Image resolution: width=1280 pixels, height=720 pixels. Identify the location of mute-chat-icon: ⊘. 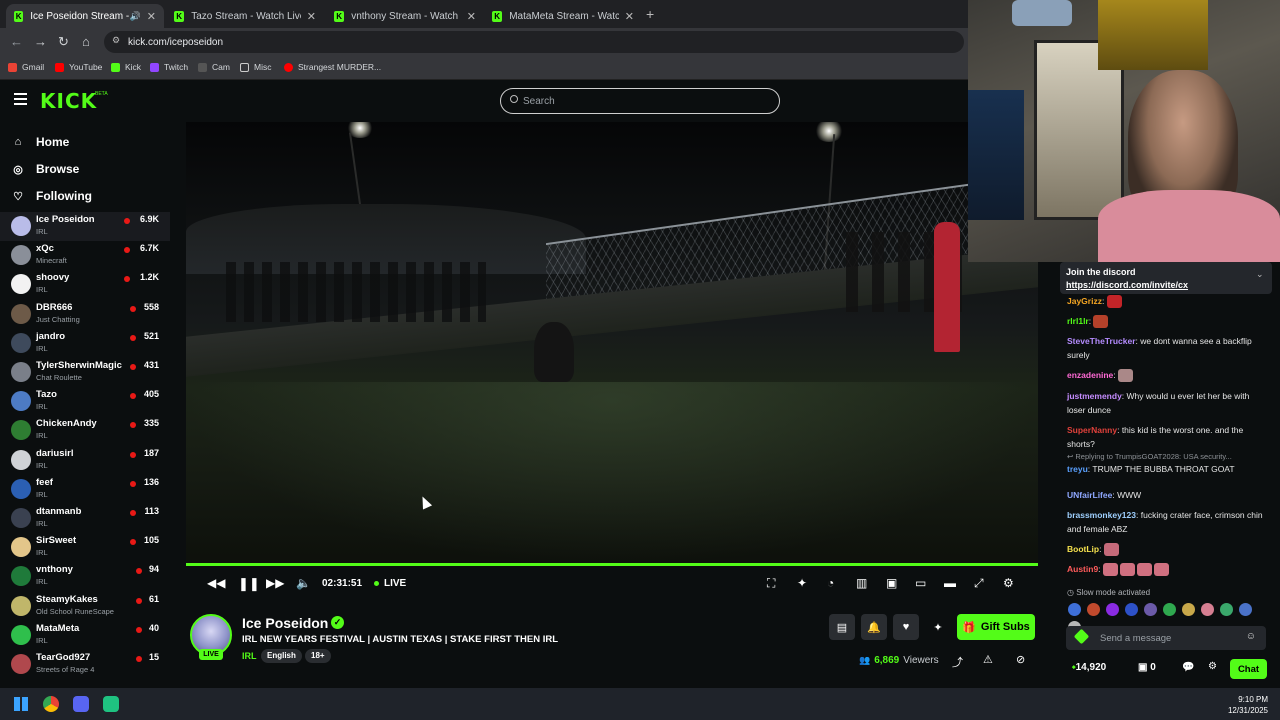
(1020, 659).